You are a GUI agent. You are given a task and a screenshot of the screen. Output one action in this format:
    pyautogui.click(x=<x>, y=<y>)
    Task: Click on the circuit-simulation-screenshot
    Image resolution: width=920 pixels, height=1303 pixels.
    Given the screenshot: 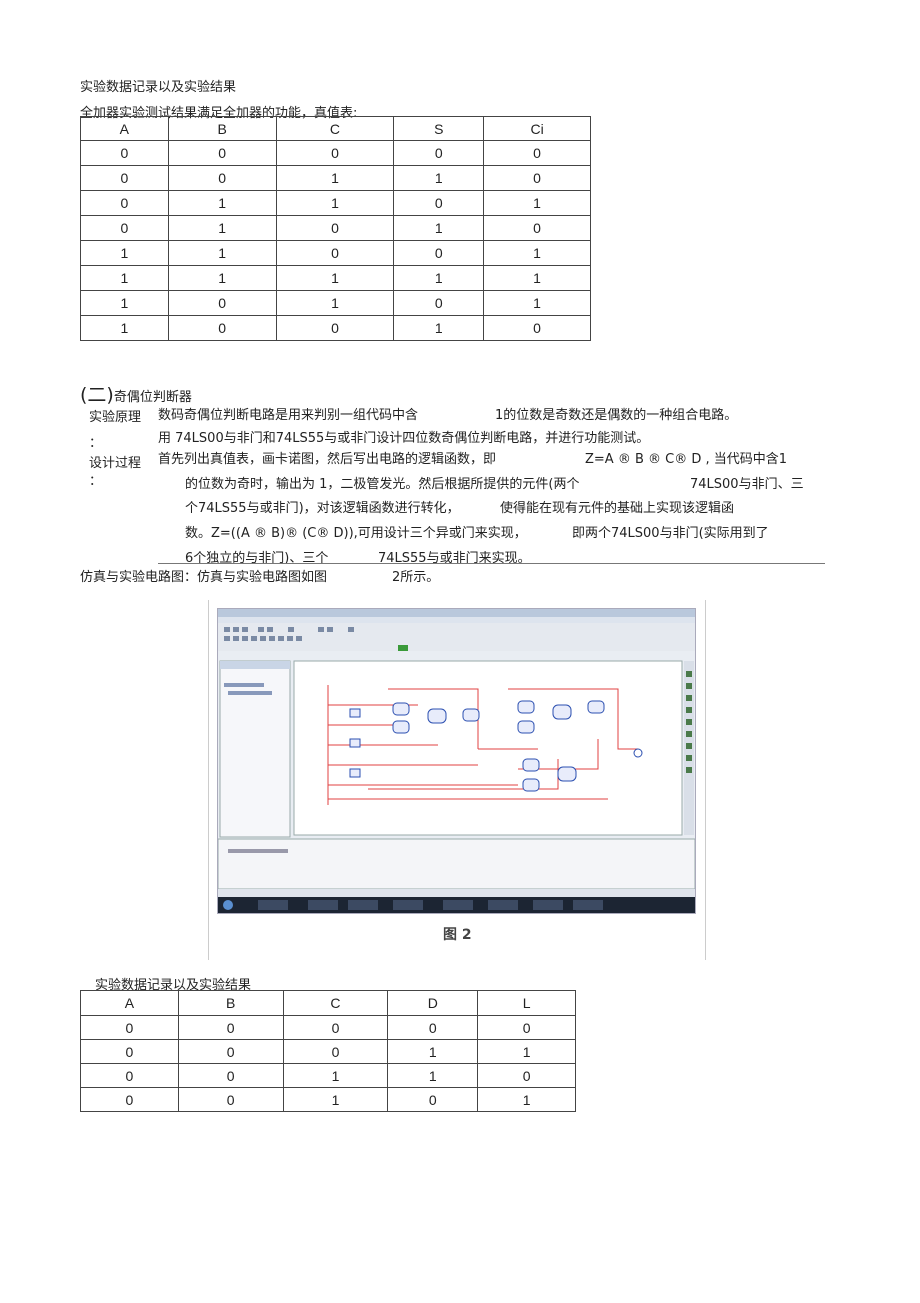 What is the action you would take?
    pyautogui.click(x=456, y=761)
    